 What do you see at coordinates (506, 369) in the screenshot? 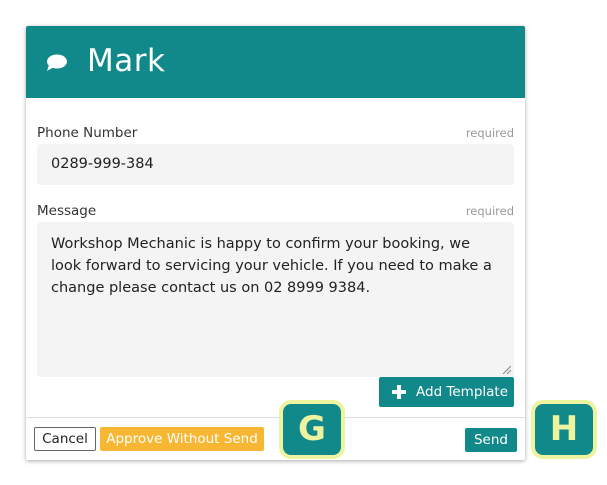
I see `resize-handle-icon` at bounding box center [506, 369].